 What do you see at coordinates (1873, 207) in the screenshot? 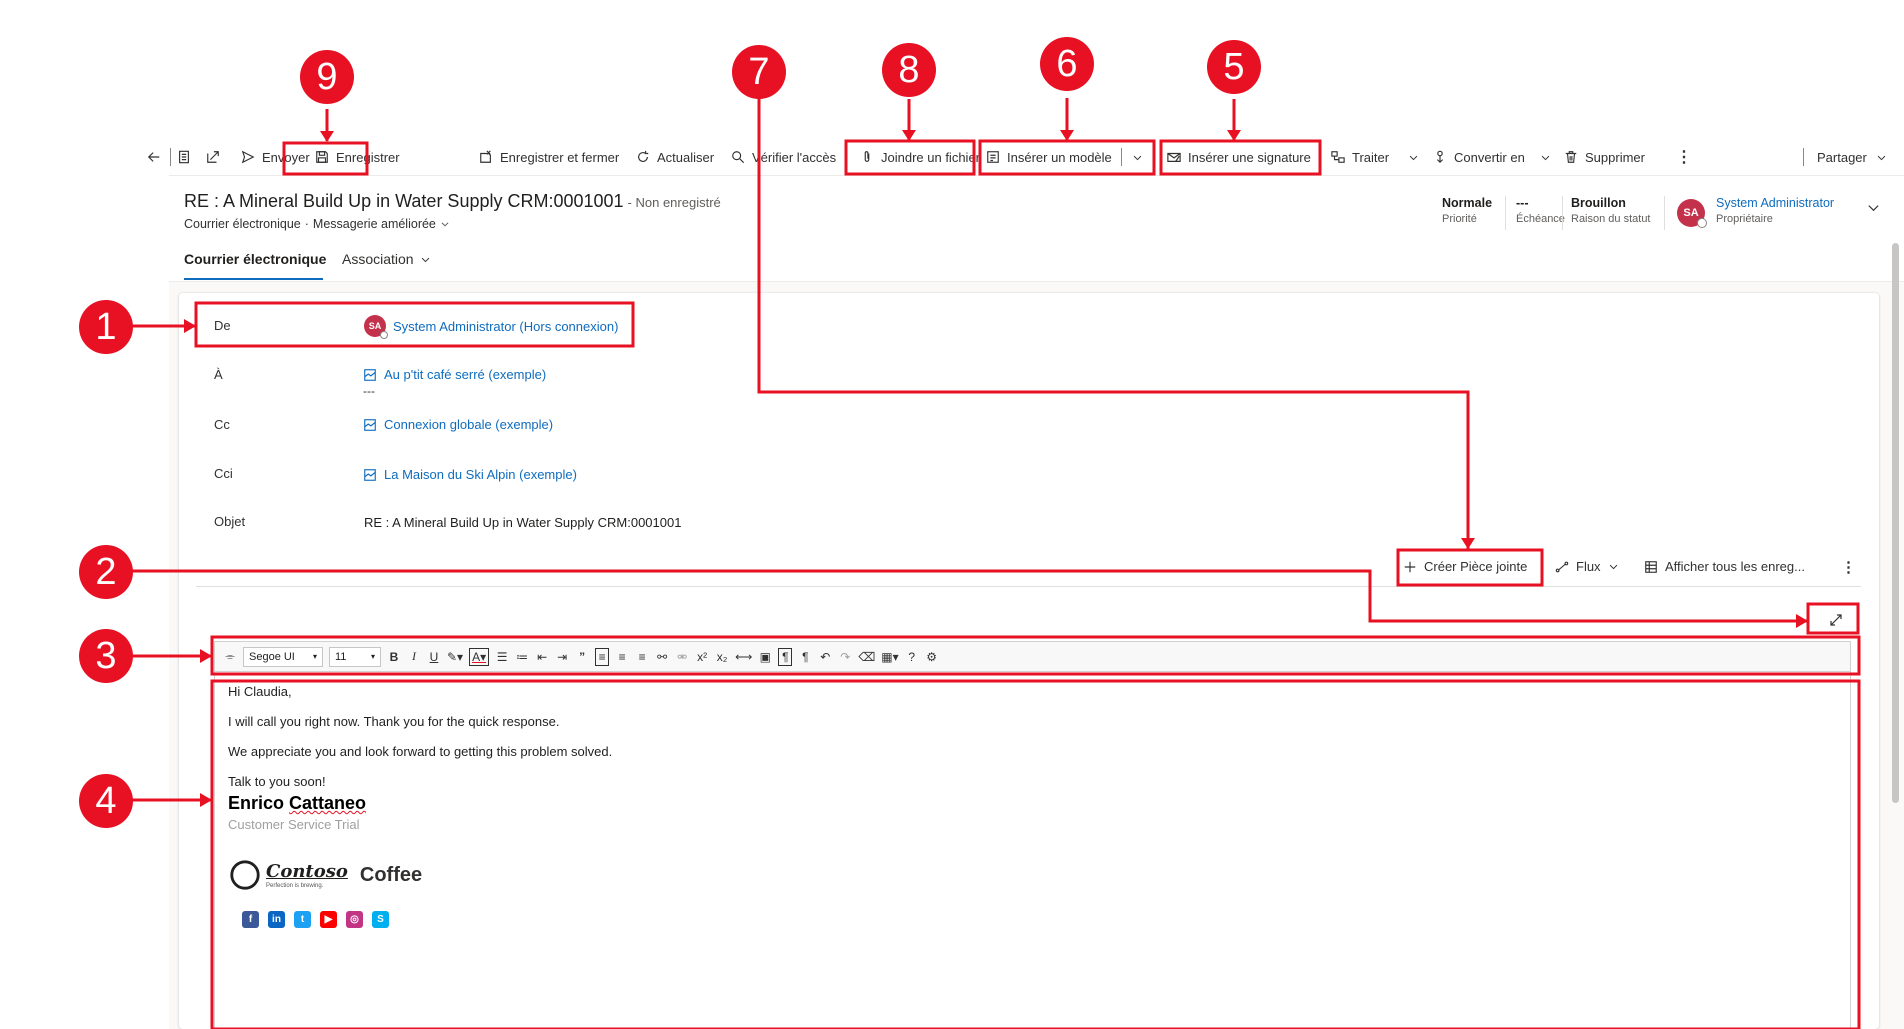
I see `header-expand-chevron-icon` at bounding box center [1873, 207].